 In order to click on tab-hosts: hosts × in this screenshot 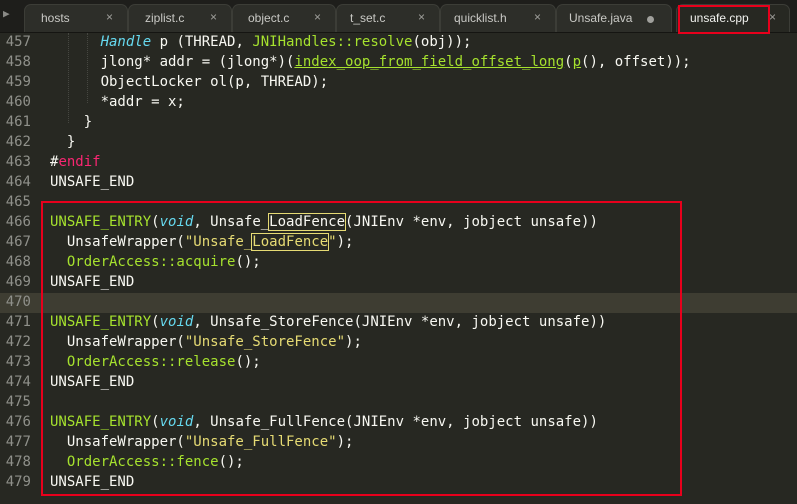, I will do `click(76, 18)`.